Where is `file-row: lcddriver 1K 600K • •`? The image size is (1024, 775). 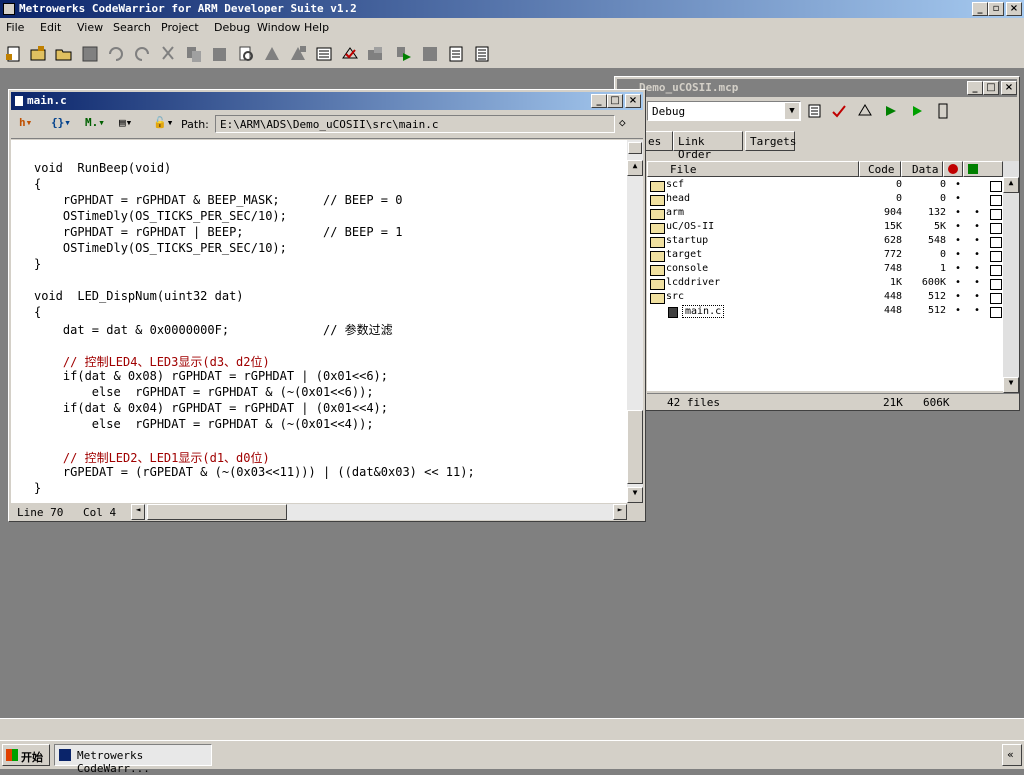 file-row: lcddriver 1K 600K • • is located at coordinates (833, 284).